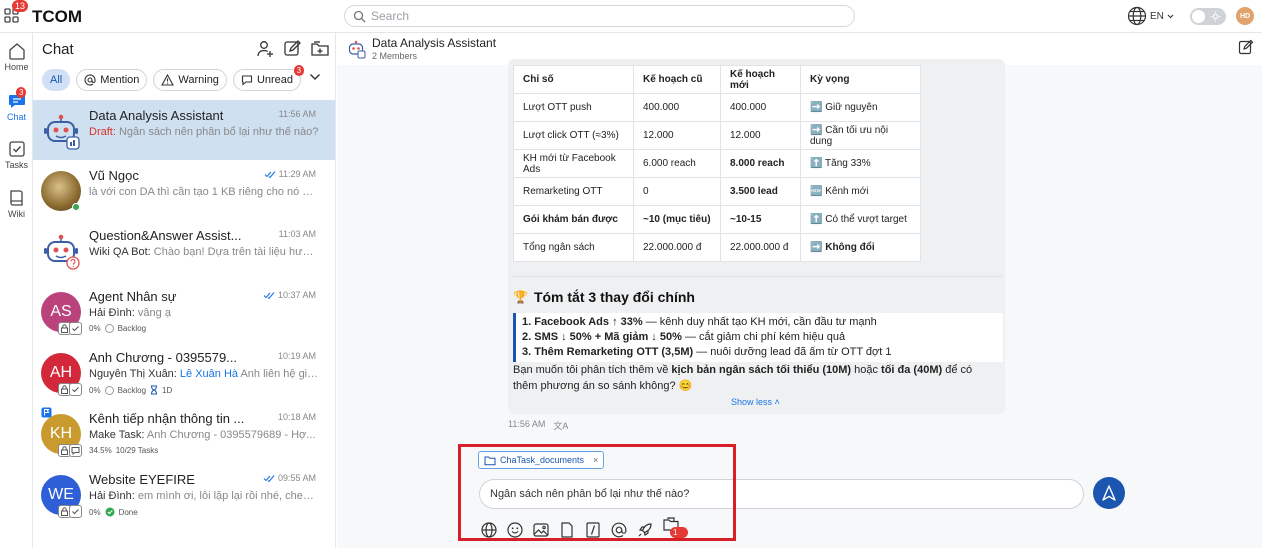  What do you see at coordinates (573, 163) in the screenshot?
I see `table-cell: KH mới từ Facebook Ads` at bounding box center [573, 163].